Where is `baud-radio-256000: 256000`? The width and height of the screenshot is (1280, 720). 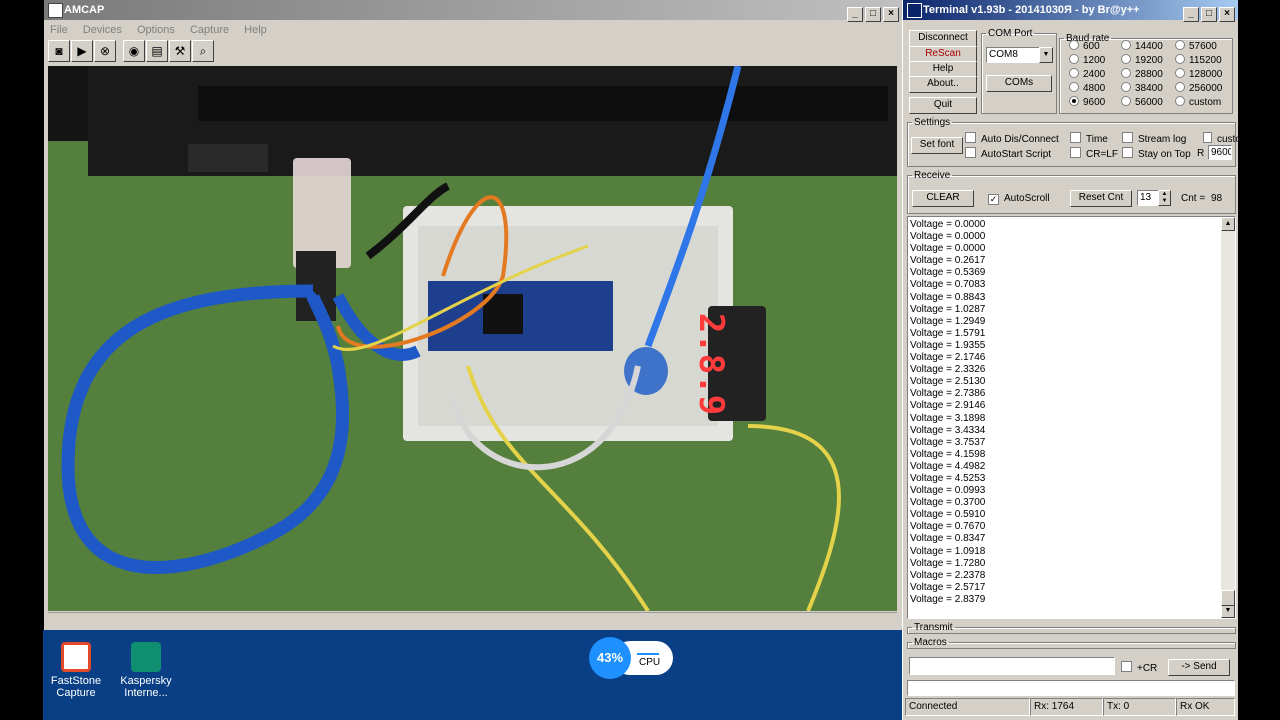
baud-radio-256000: 256000 is located at coordinates (1198, 88).